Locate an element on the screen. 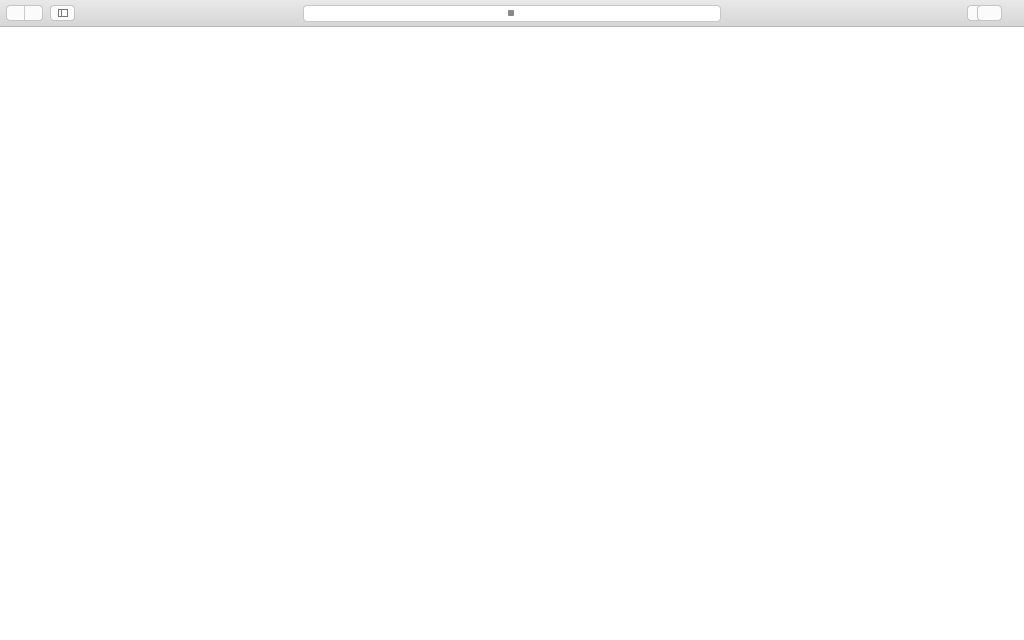 The height and width of the screenshot is (640, 1024). sidebar-toggle-button is located at coordinates (62, 13).